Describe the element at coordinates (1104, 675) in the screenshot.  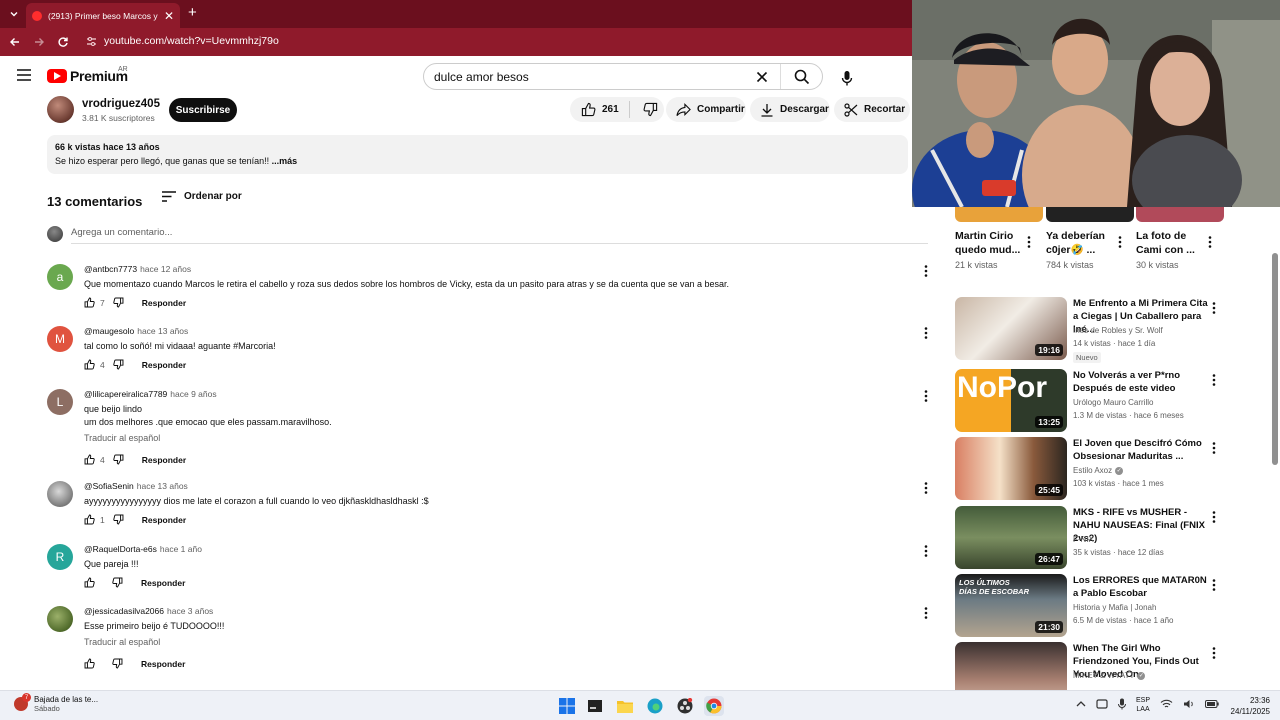
I see `channel-label: MIKEY & WYATT` at that location.